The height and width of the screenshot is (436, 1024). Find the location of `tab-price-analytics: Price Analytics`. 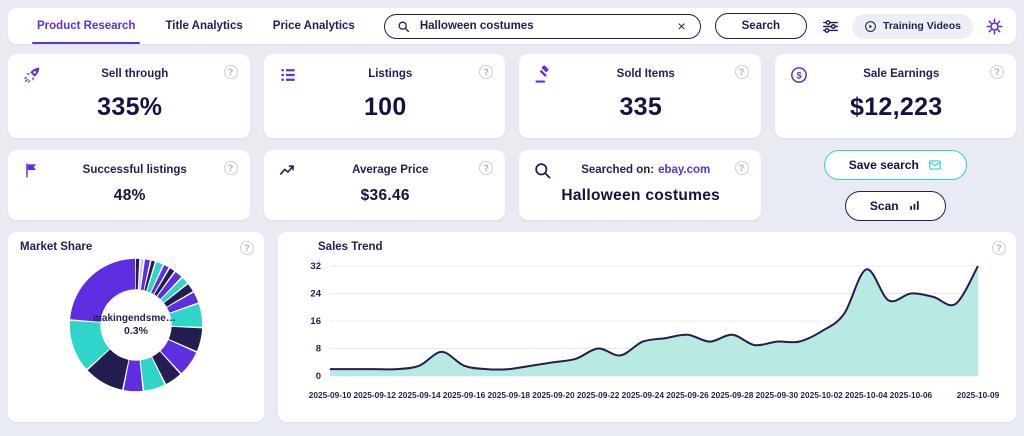

tab-price-analytics: Price Analytics is located at coordinates (314, 26).